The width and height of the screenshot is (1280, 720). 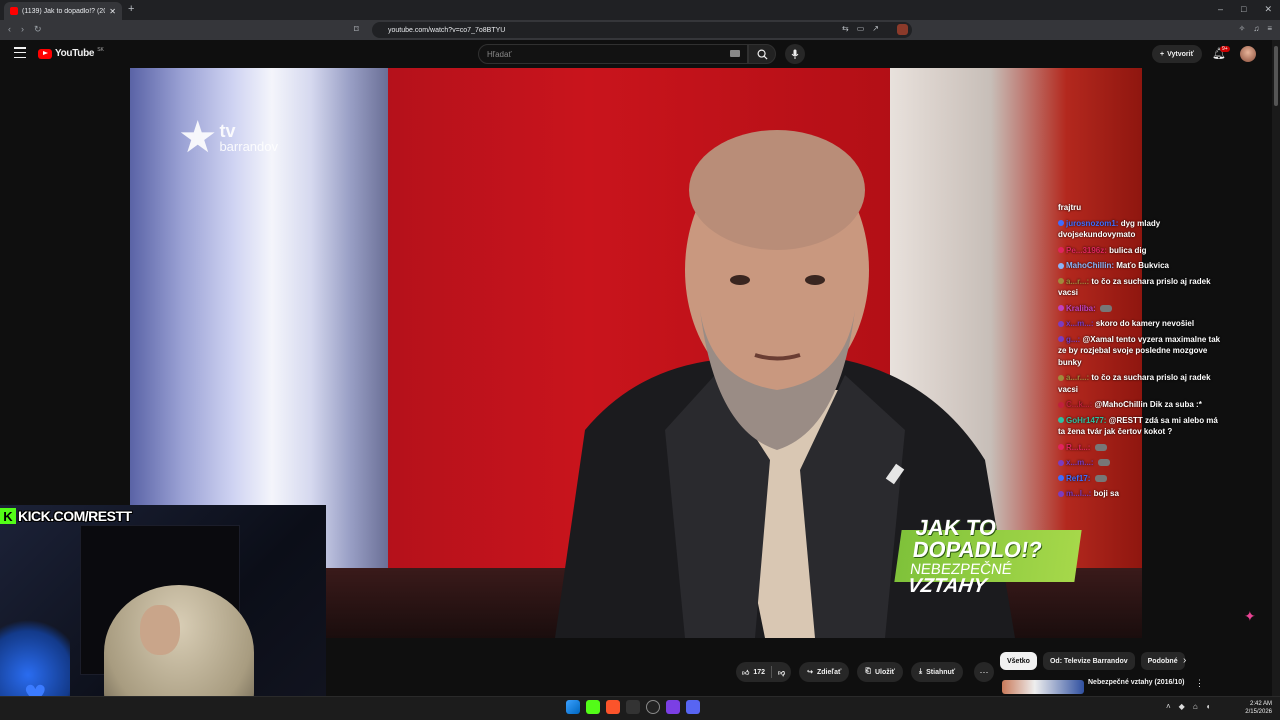 What do you see at coordinates (902, 29) in the screenshot?
I see `brave-shields-icon` at bounding box center [902, 29].